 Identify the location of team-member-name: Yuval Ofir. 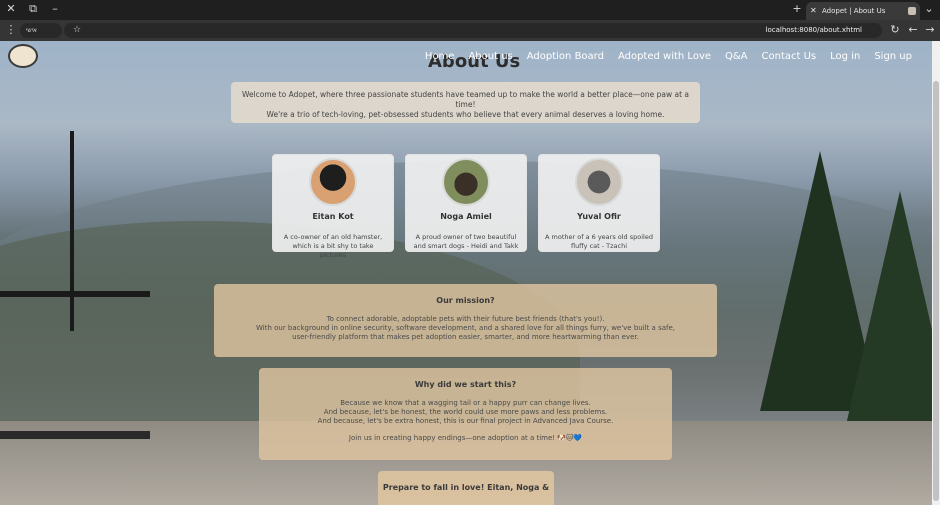
(599, 216).